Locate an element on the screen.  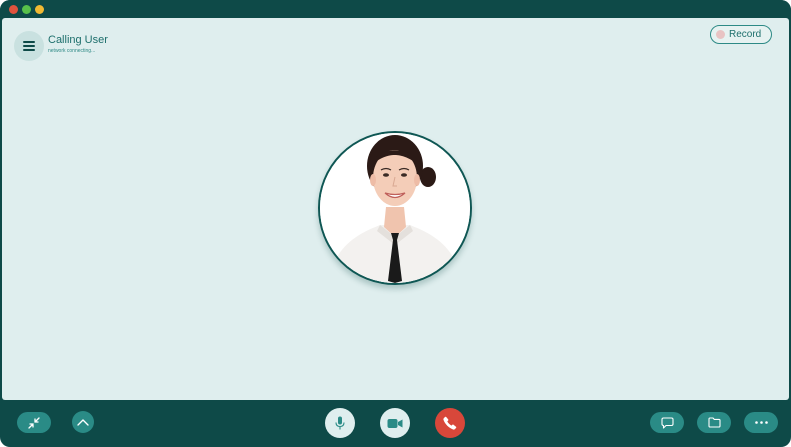
title-bar is located at coordinates (395, 9).